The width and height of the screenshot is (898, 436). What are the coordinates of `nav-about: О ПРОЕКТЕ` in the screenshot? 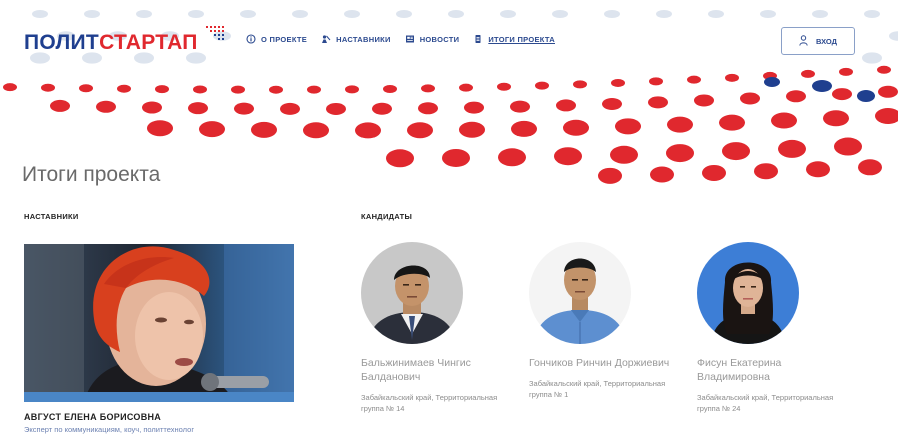 It's located at (276, 39).